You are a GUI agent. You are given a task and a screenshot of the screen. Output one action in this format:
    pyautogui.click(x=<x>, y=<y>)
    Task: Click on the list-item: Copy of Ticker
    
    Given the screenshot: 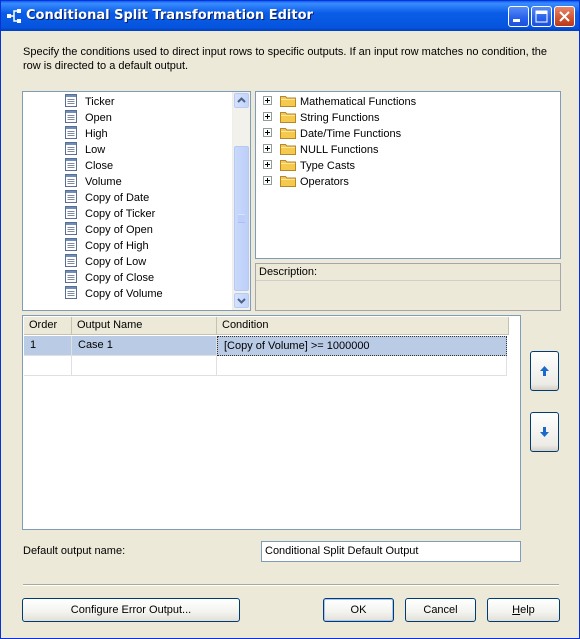 What is the action you would take?
    pyautogui.click(x=110, y=214)
    